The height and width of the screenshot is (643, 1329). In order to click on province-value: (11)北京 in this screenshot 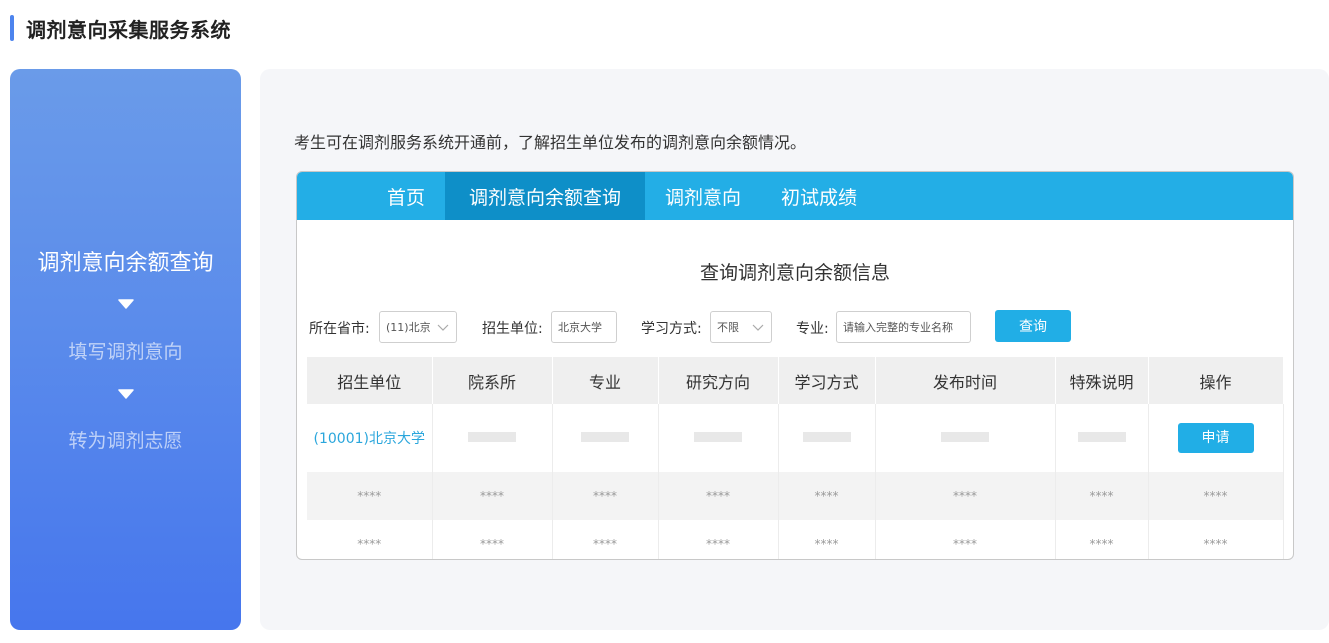, I will do `click(408, 327)`.